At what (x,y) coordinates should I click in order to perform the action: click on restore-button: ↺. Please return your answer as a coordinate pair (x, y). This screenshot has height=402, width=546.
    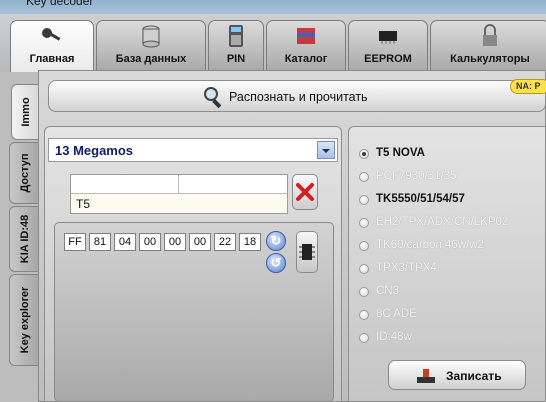
    Looking at the image, I should click on (276, 263).